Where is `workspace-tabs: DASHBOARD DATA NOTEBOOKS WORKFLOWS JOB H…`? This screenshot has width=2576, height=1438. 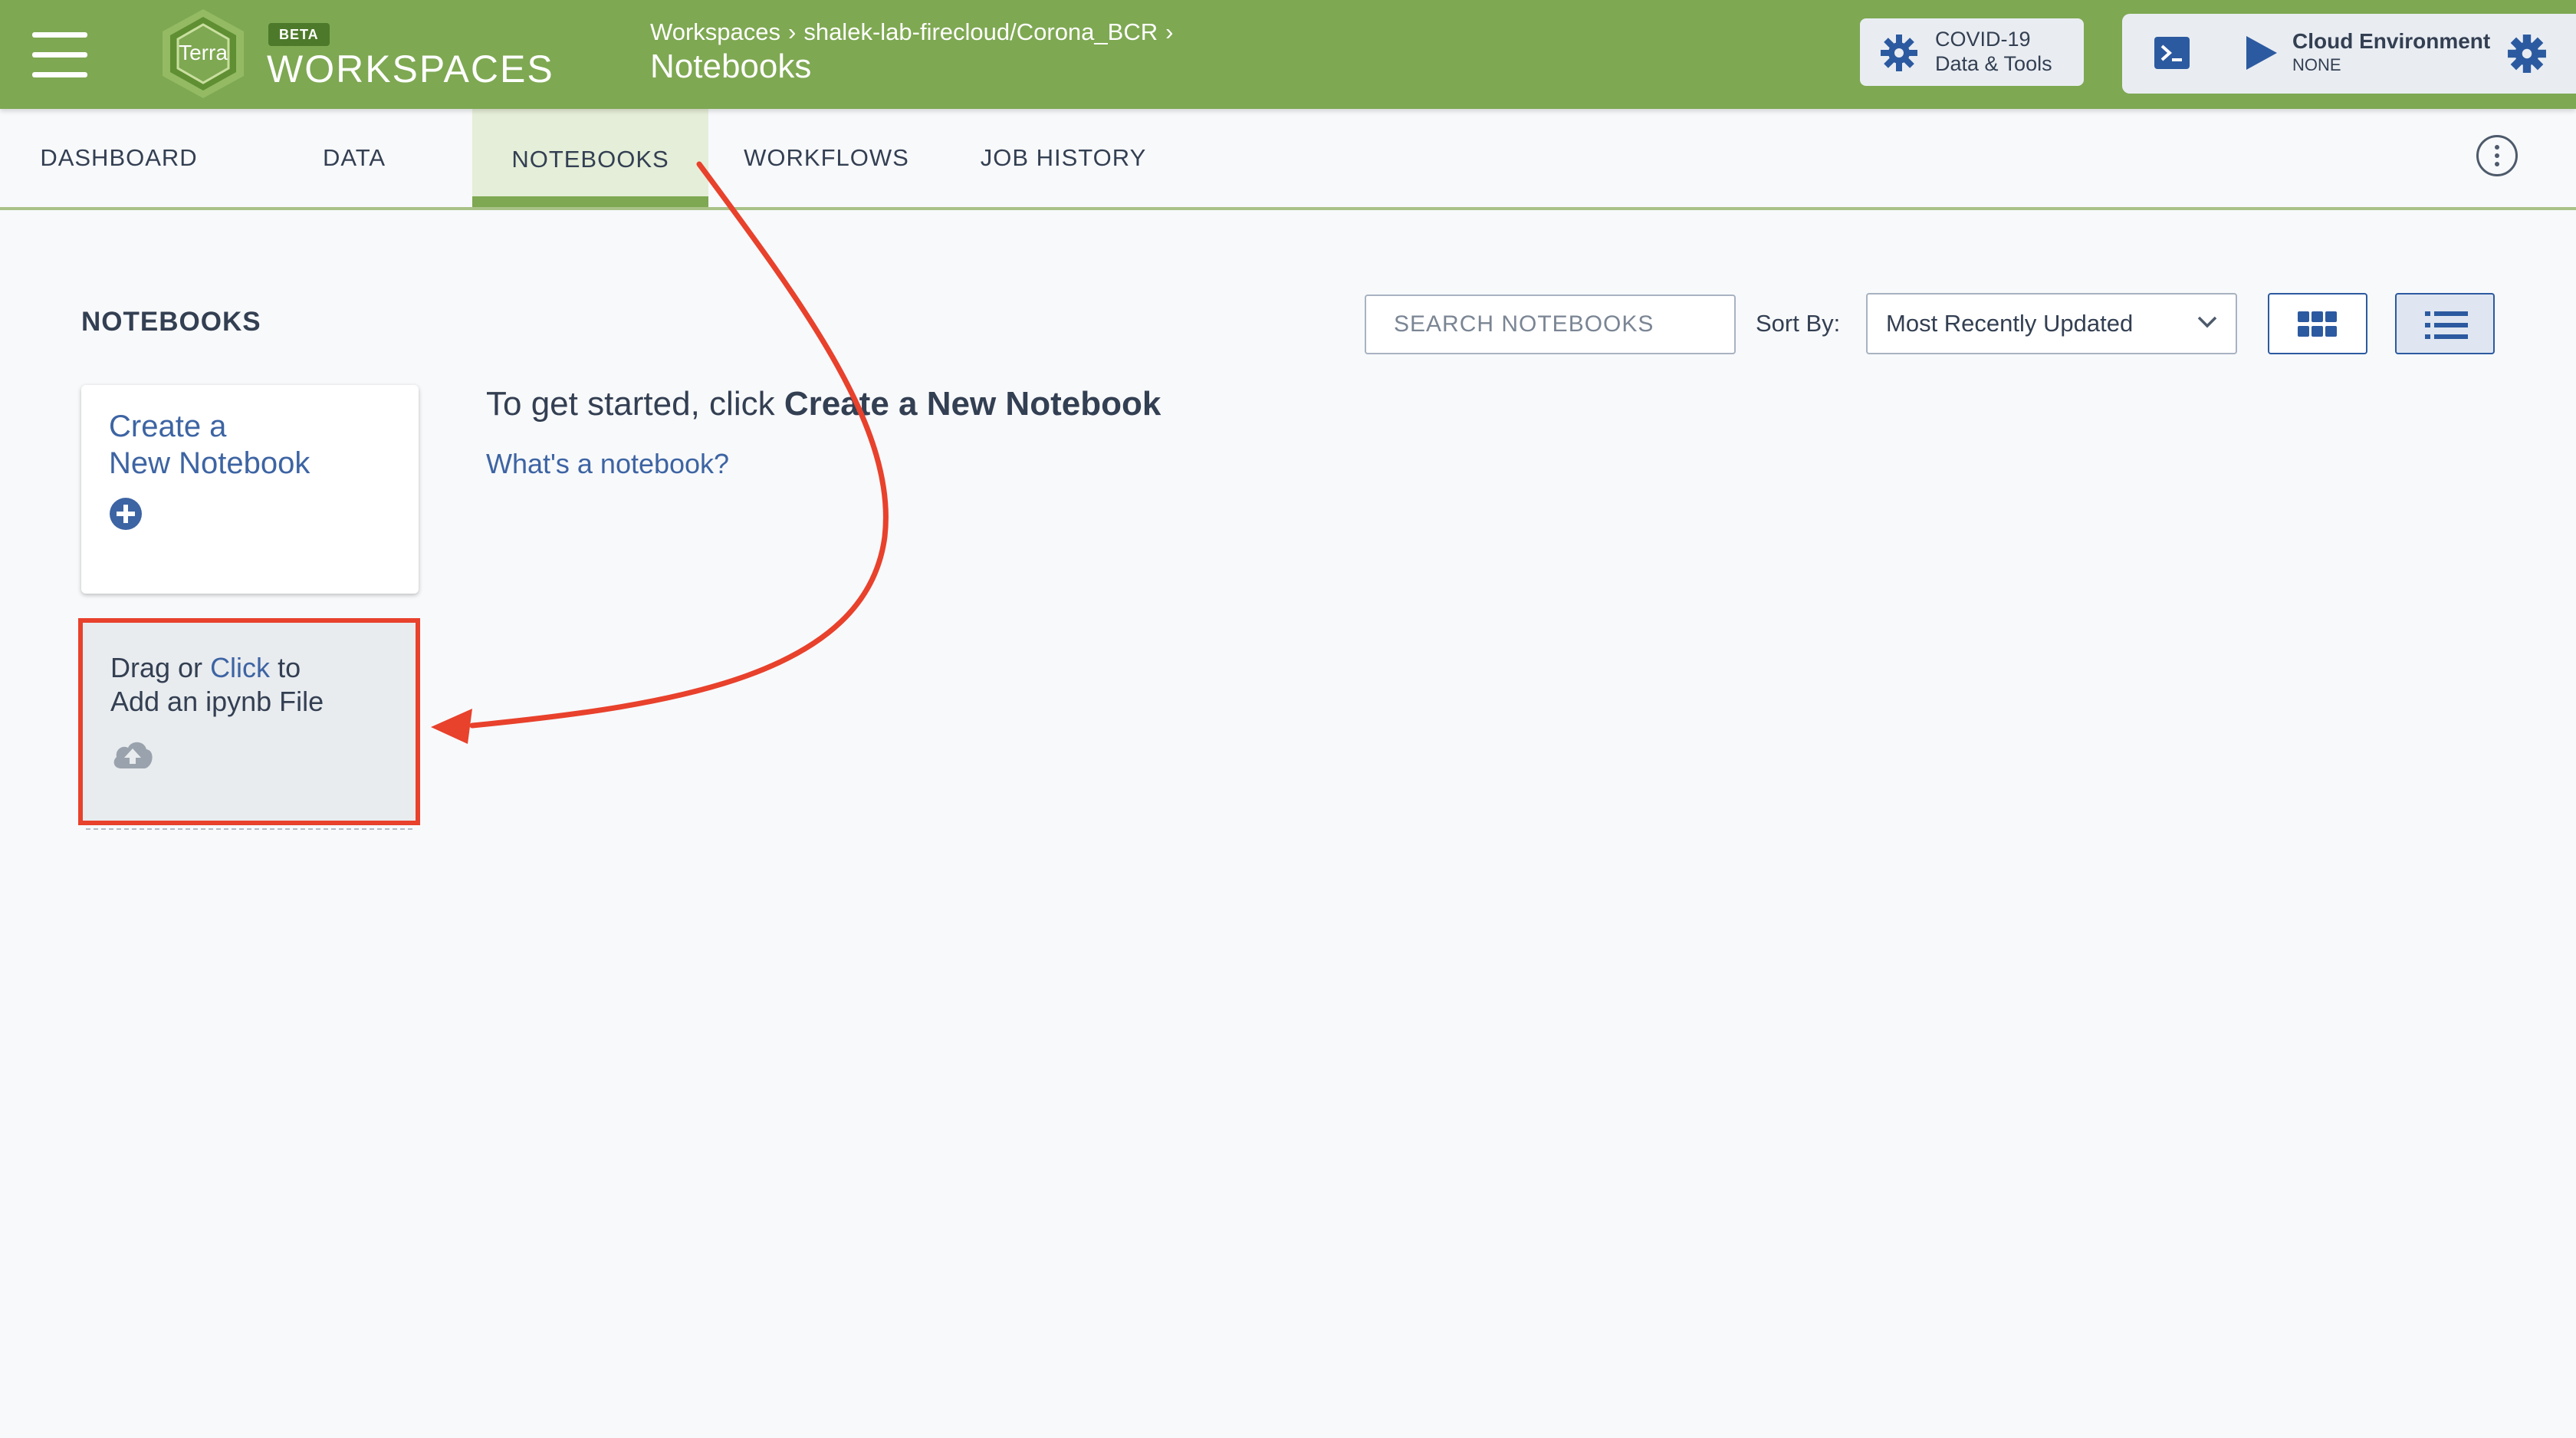
workspace-tabs: DASHBOARD DATA NOTEBOOKS WORKFLOWS JOB H… is located at coordinates (1288, 159).